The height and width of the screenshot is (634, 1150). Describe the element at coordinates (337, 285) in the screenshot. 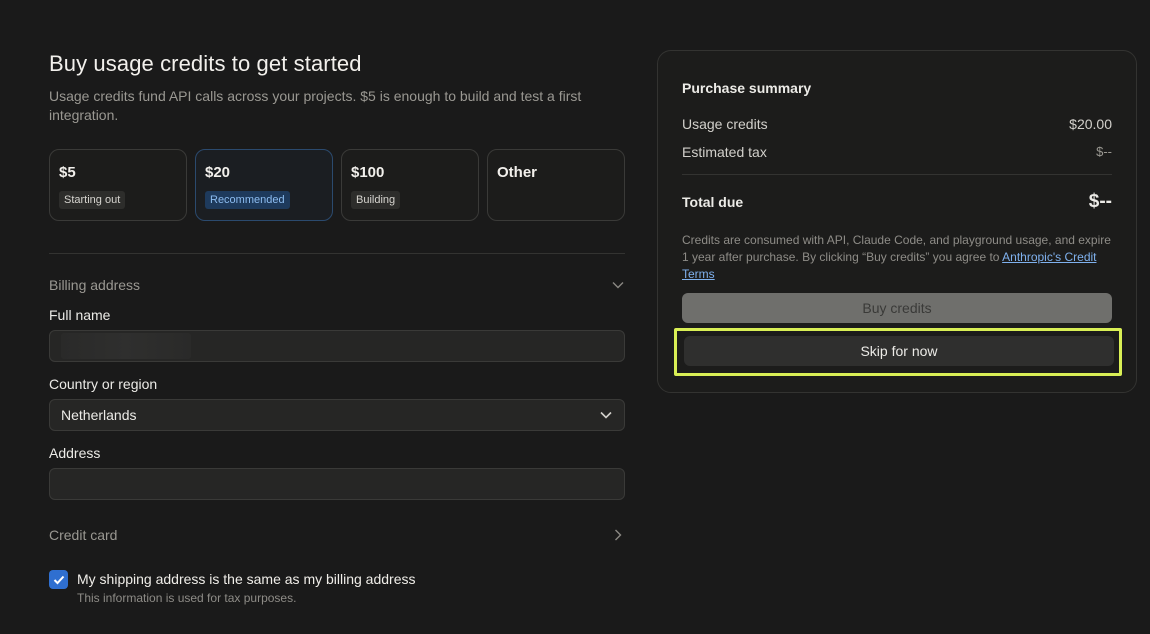

I see `billing-address-toggle: Billing address` at that location.